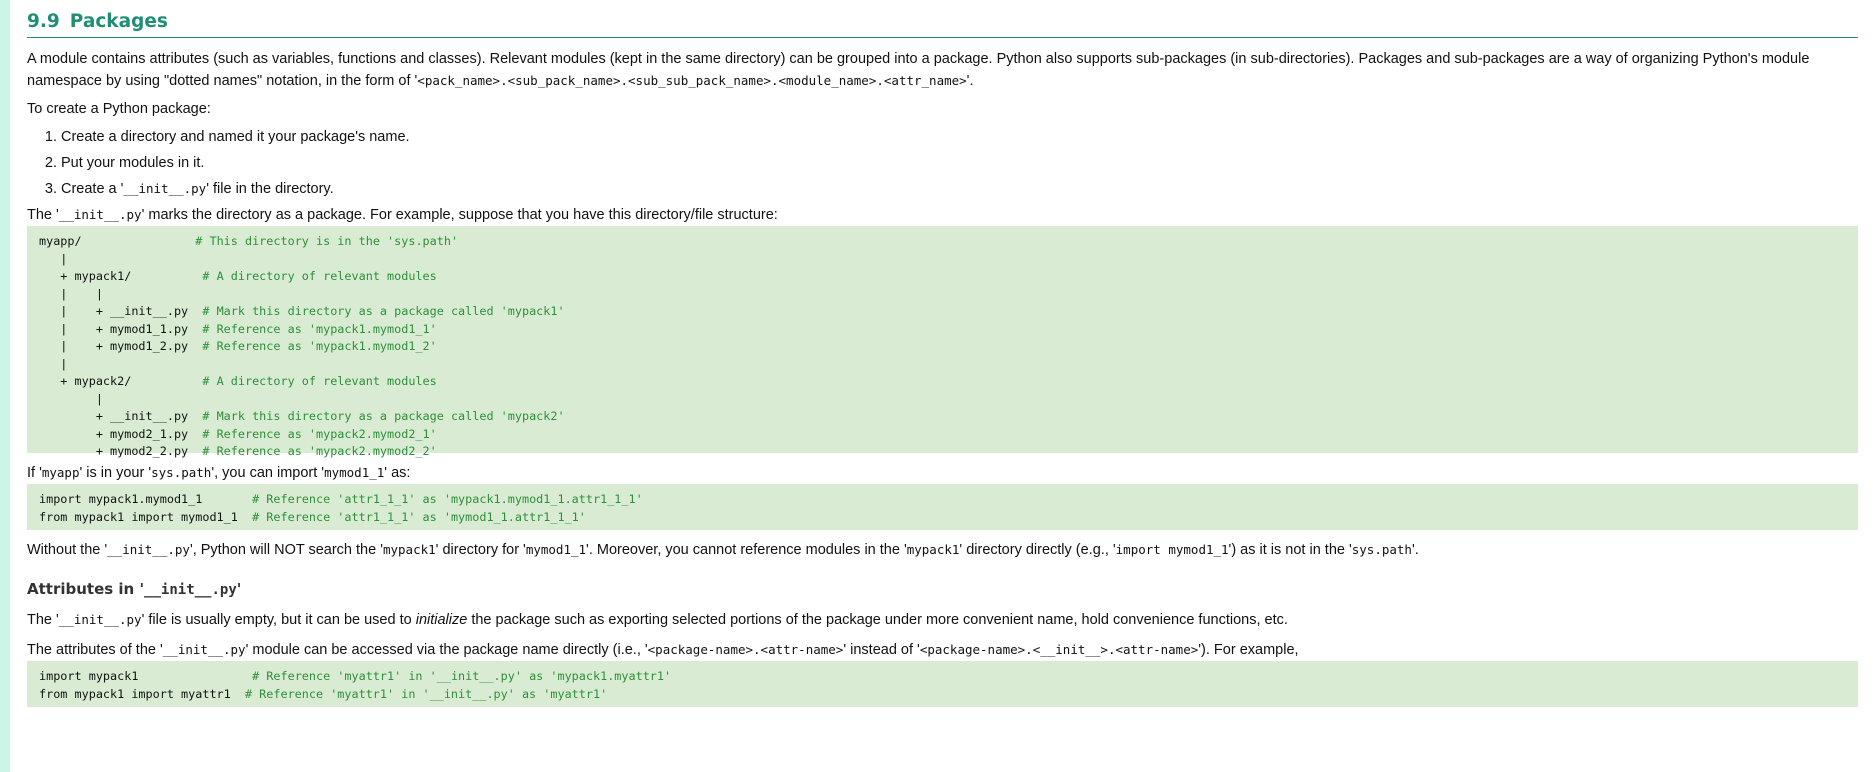  I want to click on inline-code: <package-name>.<__init__>.<attr-name>, so click(1059, 649).